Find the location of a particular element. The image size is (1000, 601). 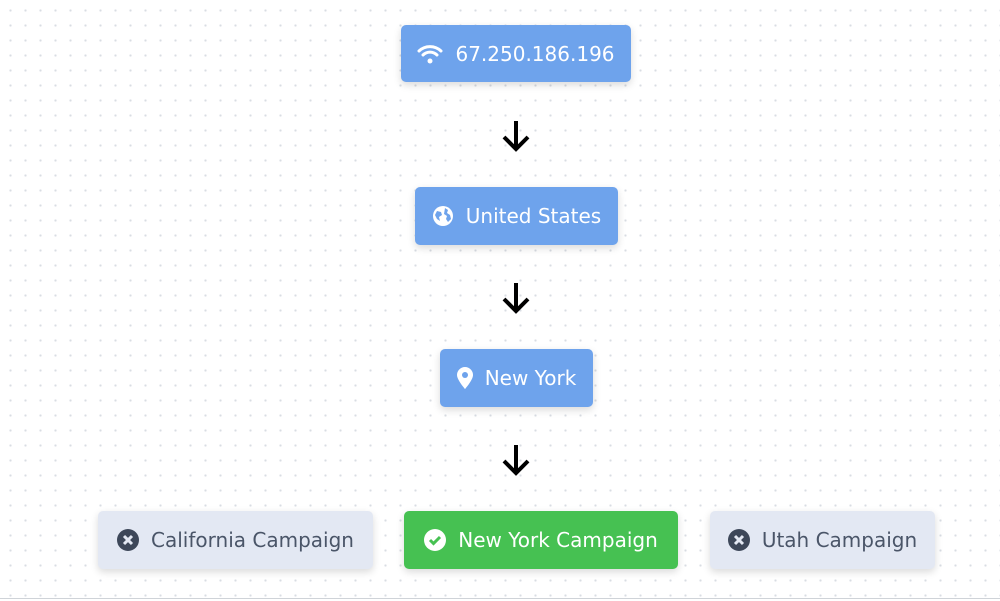

campaign-new-york: New York Campaign is located at coordinates (541, 540).